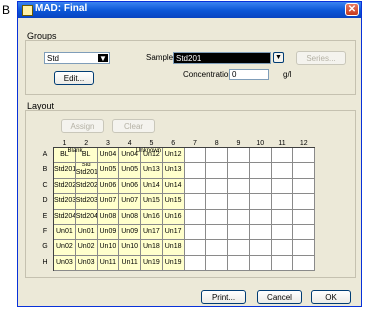 The height and width of the screenshot is (315, 366). Describe the element at coordinates (249, 74) in the screenshot. I see `concentration-input: 0` at that location.